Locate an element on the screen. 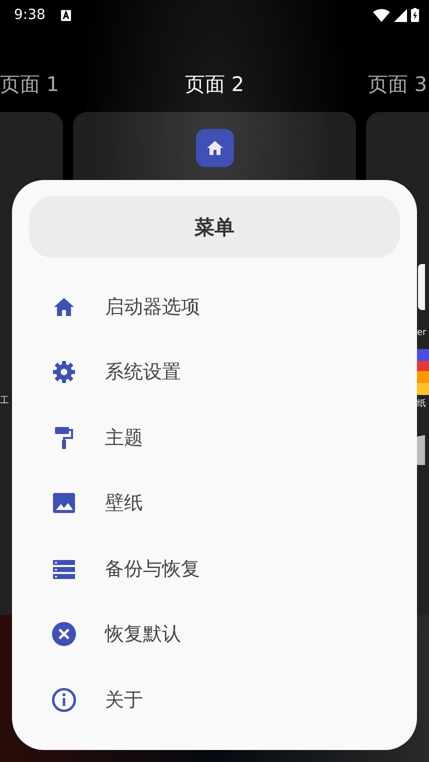 The height and width of the screenshot is (762, 429). menu-item: 恢复默认 is located at coordinates (214, 634).